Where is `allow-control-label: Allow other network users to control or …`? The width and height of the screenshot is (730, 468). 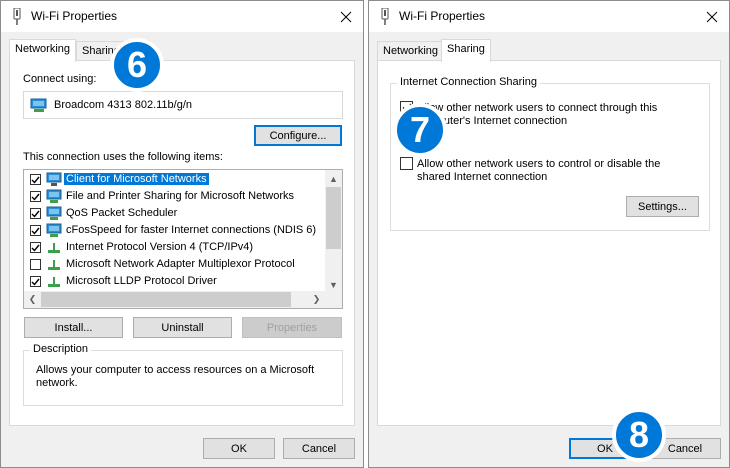
allow-control-label: Allow other network users to control or … is located at coordinates (542, 171).